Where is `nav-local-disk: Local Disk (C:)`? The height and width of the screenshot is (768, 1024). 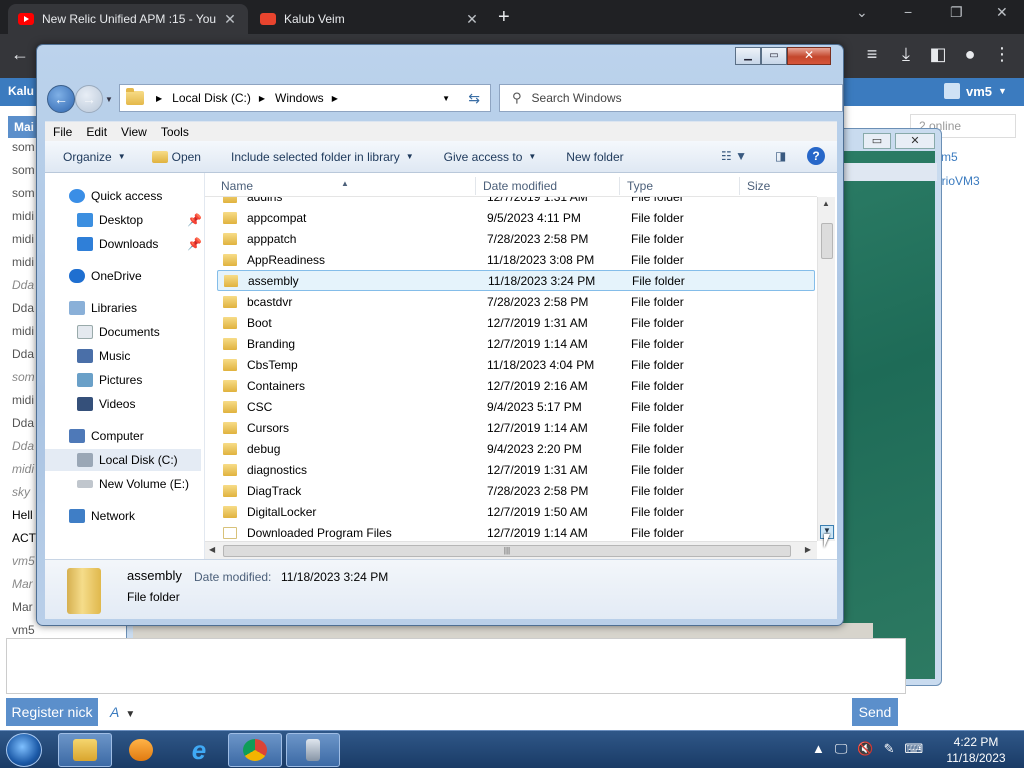 nav-local-disk: Local Disk (C:) is located at coordinates (123, 460).